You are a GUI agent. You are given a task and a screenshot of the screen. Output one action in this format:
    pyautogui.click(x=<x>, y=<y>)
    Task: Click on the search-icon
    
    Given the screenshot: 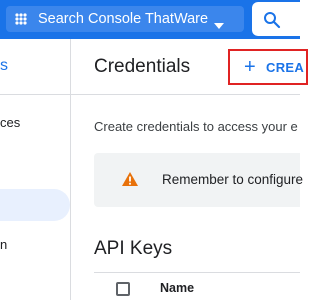 What is the action you would take?
    pyautogui.click(x=272, y=20)
    